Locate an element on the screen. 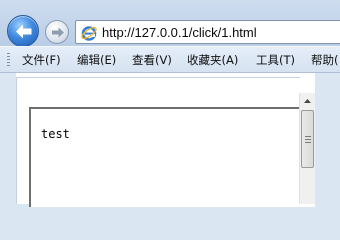 This screenshot has width=340, height=240. back-button is located at coordinates (23, 31).